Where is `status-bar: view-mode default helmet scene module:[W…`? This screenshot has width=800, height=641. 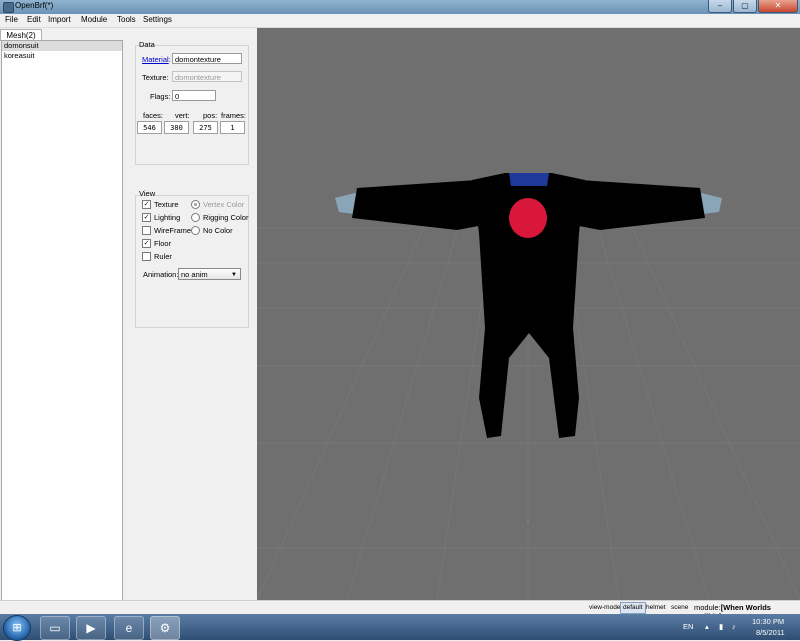 status-bar: view-mode default helmet scene module:[W… is located at coordinates (400, 610).